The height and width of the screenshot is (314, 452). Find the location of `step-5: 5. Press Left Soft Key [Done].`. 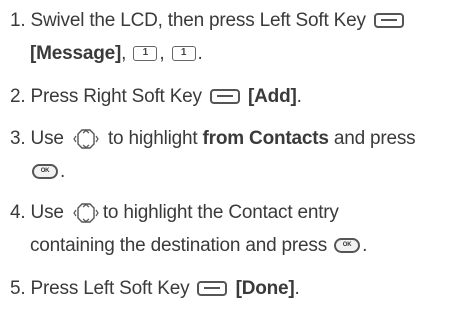

step-5: 5. Press Left Soft Key [Done]. is located at coordinates (228, 288).